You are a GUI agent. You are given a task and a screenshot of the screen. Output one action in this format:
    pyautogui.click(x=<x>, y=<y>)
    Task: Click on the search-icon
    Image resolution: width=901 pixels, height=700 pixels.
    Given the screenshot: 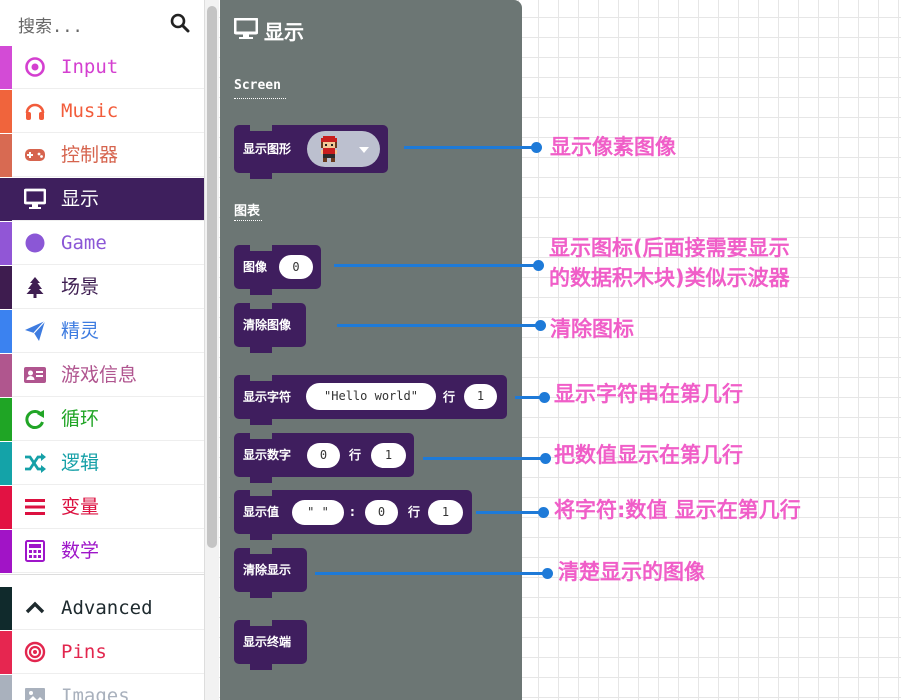 What is the action you would take?
    pyautogui.click(x=180, y=23)
    